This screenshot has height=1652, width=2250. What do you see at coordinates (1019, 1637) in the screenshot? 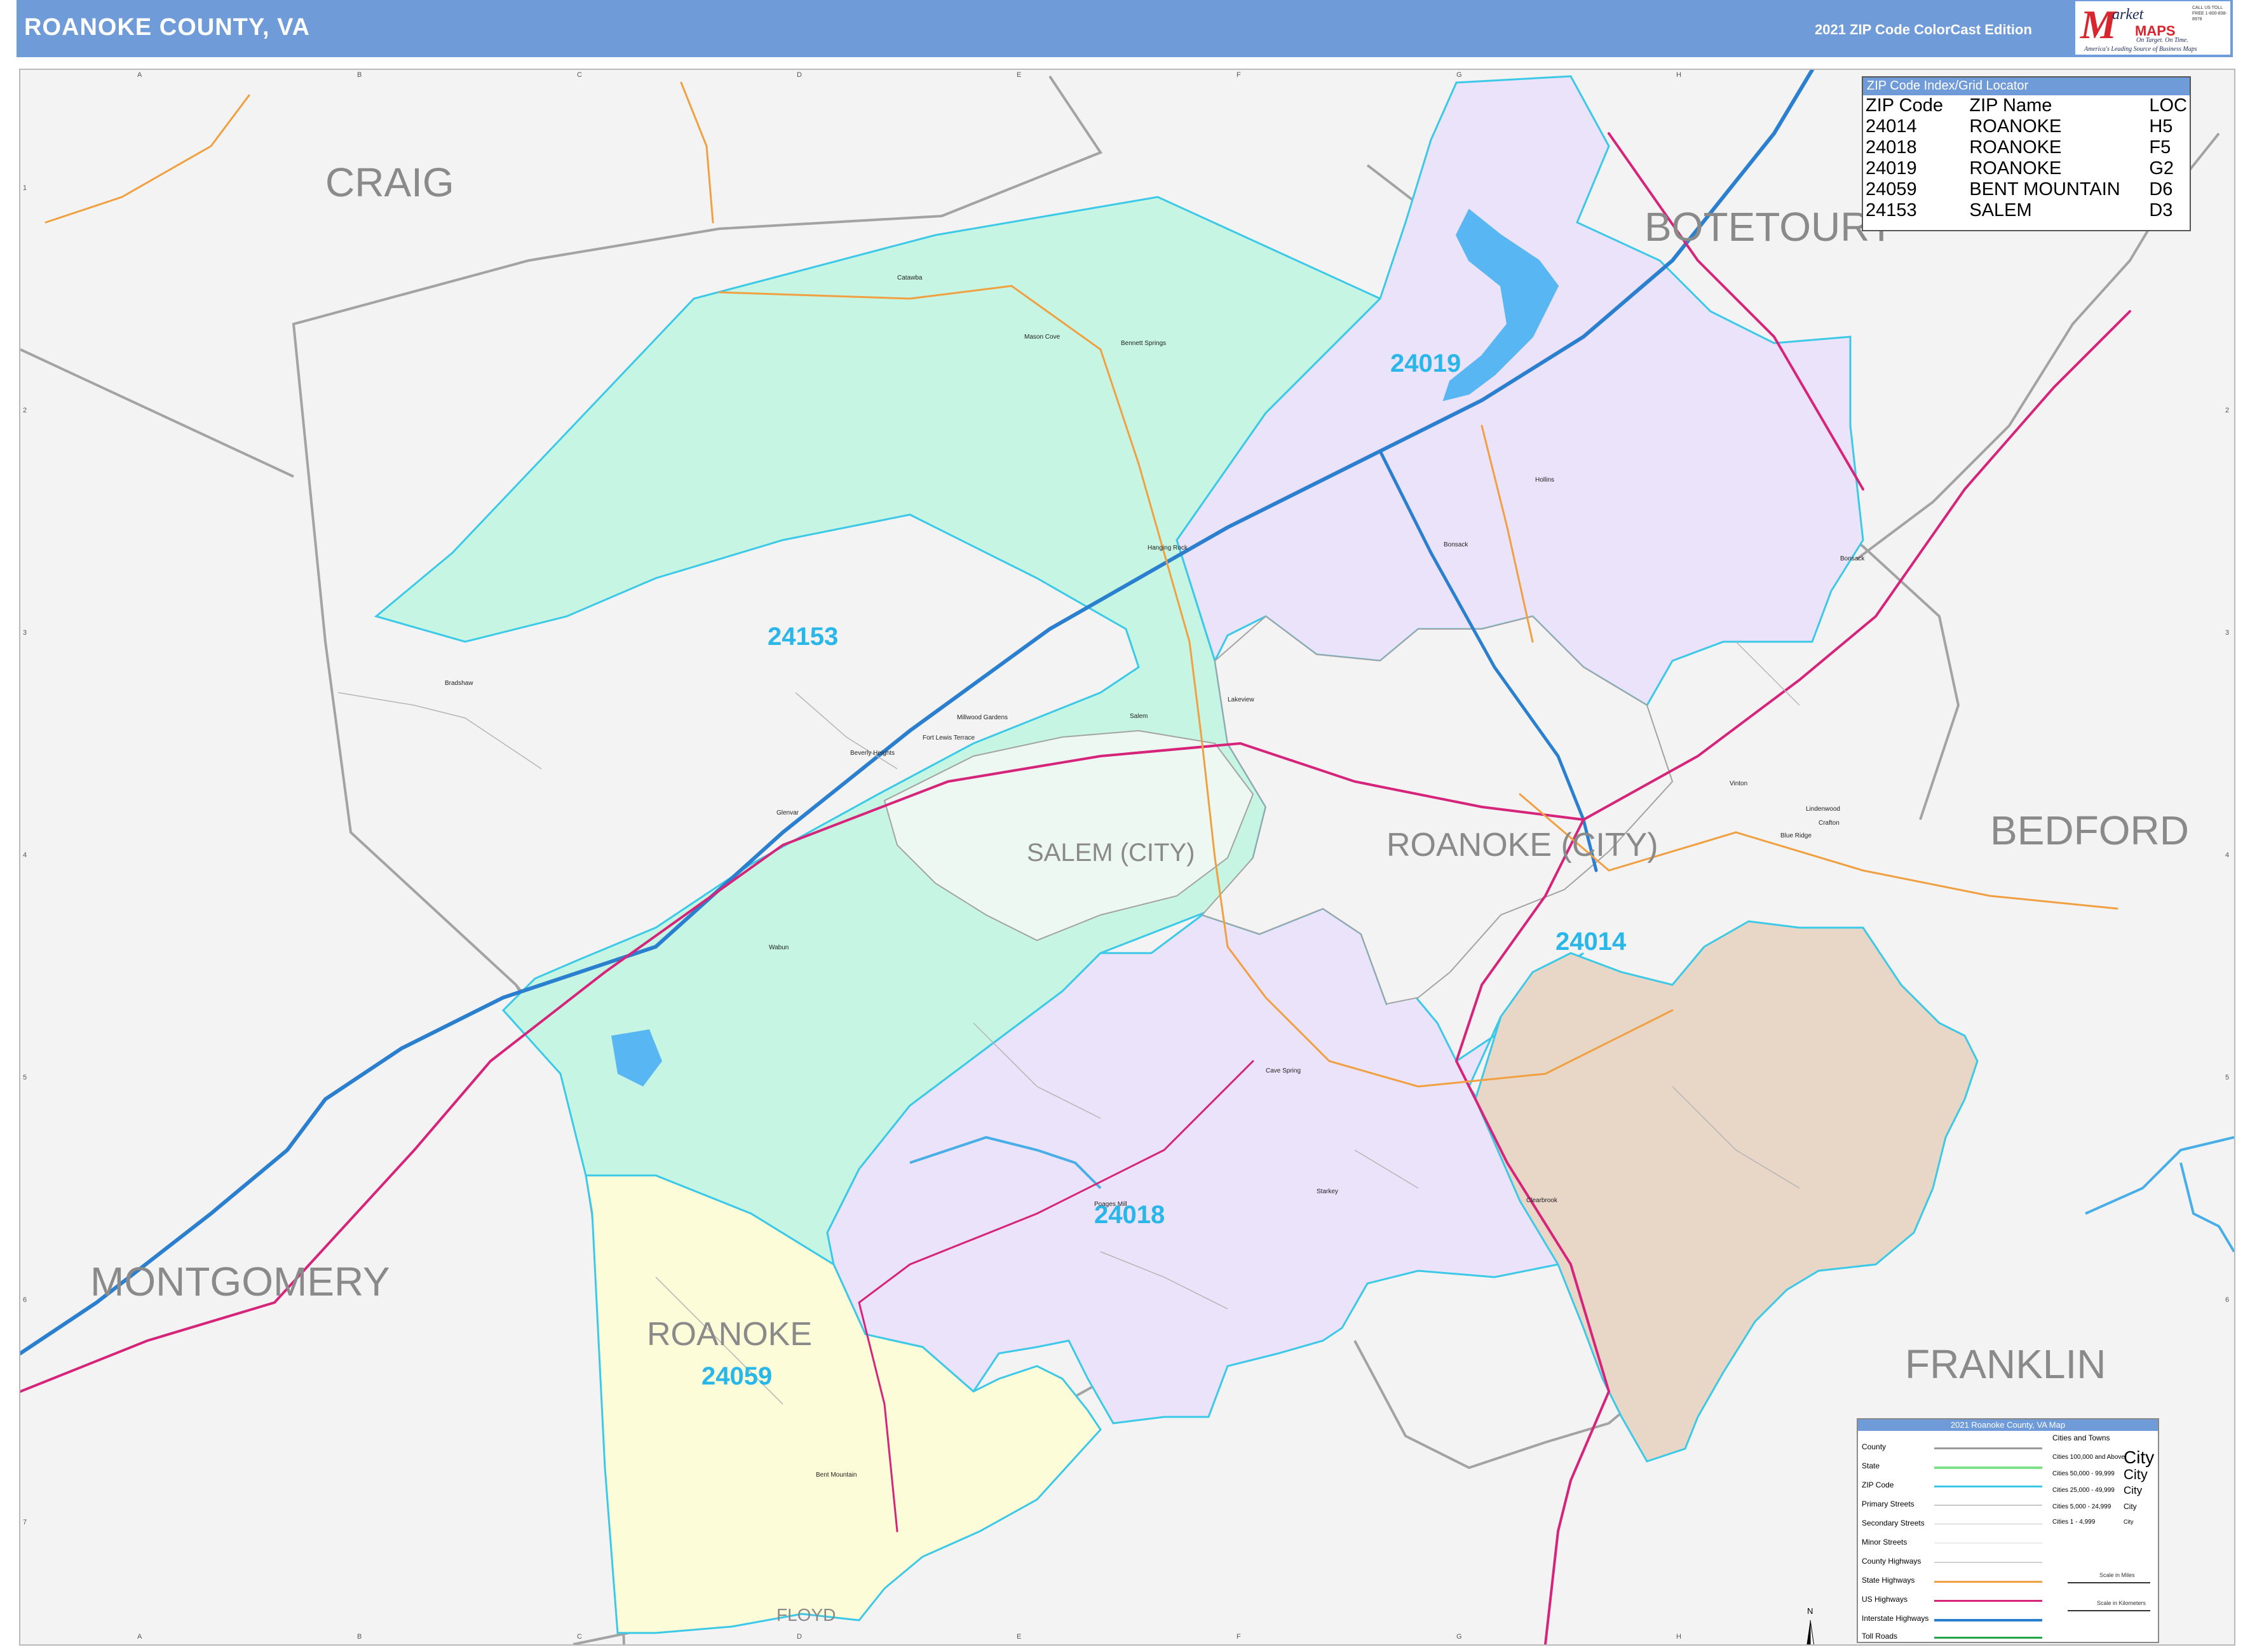
I see `grid-col-e-bottom: E` at bounding box center [1019, 1637].